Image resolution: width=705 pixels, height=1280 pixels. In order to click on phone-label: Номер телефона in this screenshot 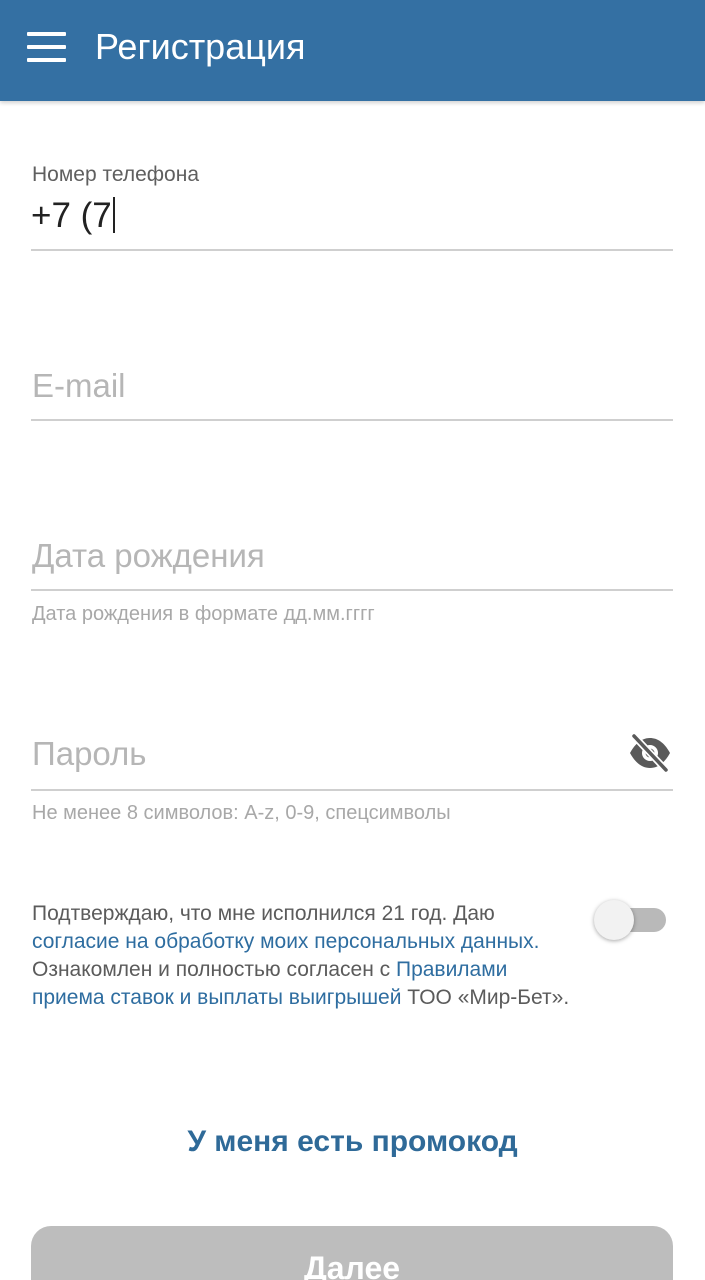, I will do `click(116, 174)`.